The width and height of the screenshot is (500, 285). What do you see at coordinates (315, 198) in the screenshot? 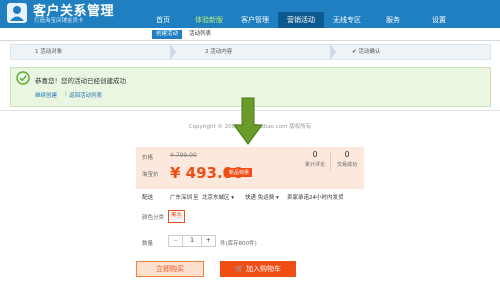
I see `shipping-promise: 卖家承诺24小时内发货` at bounding box center [315, 198].